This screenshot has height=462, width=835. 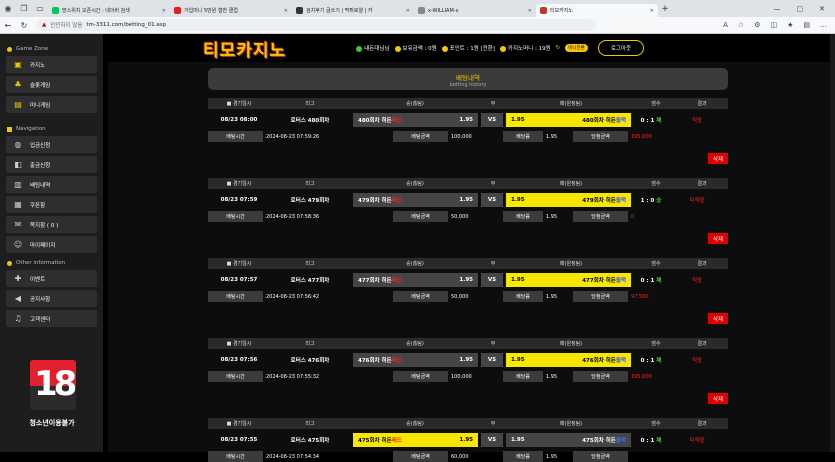 What do you see at coordinates (621, 121) in the screenshot?
I see `away-tag: 블랙` at bounding box center [621, 121].